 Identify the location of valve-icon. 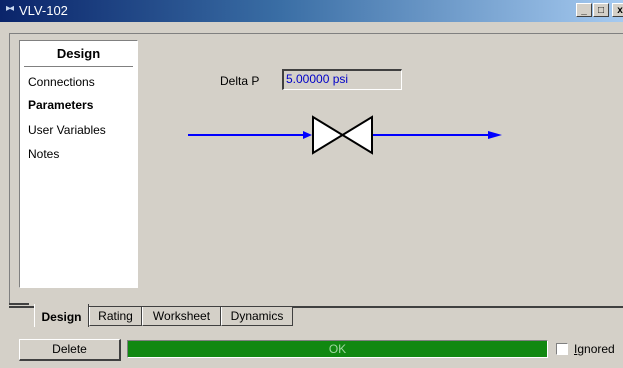
(342, 135).